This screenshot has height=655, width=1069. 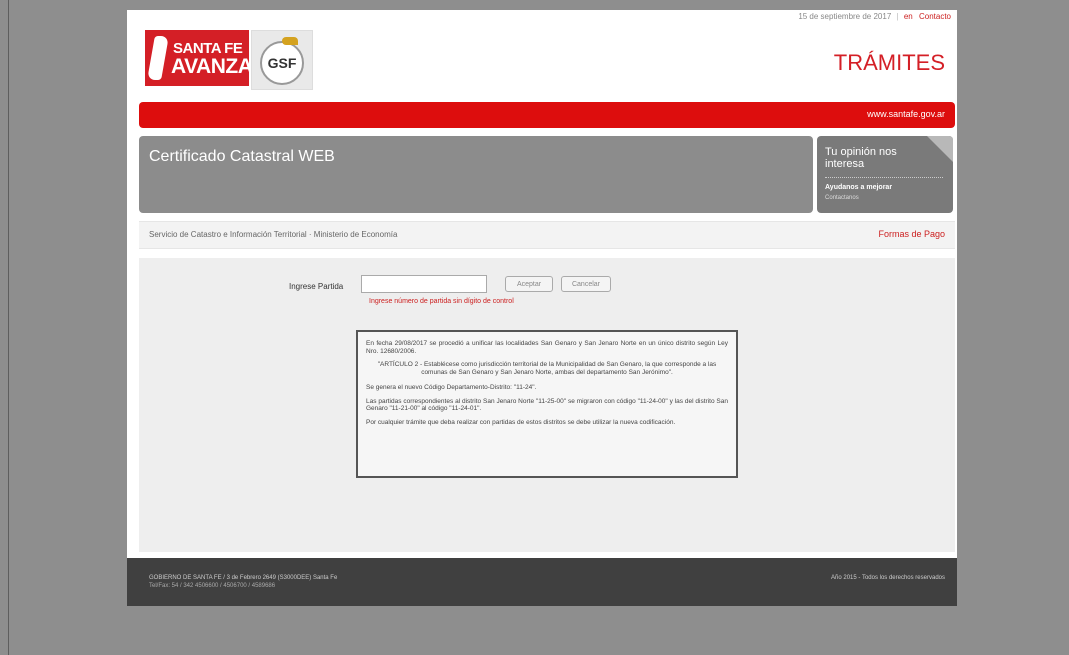 What do you see at coordinates (424, 284) in the screenshot?
I see `partida-input` at bounding box center [424, 284].